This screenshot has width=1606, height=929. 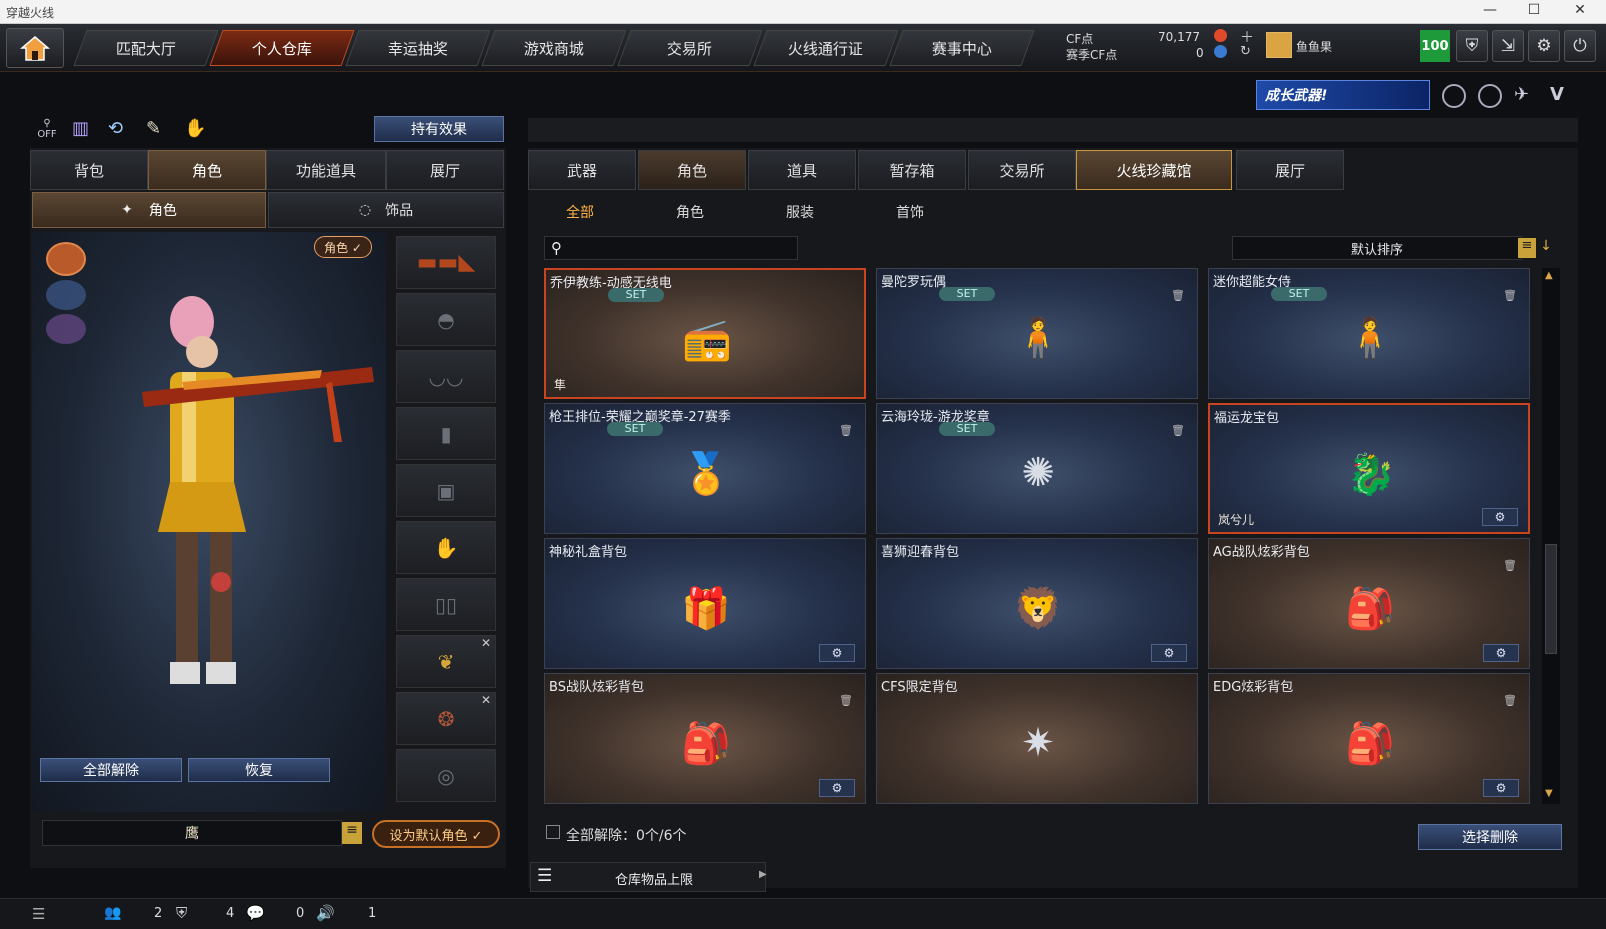 I want to click on slot-accessory-1: ❦ ✕, so click(x=446, y=661).